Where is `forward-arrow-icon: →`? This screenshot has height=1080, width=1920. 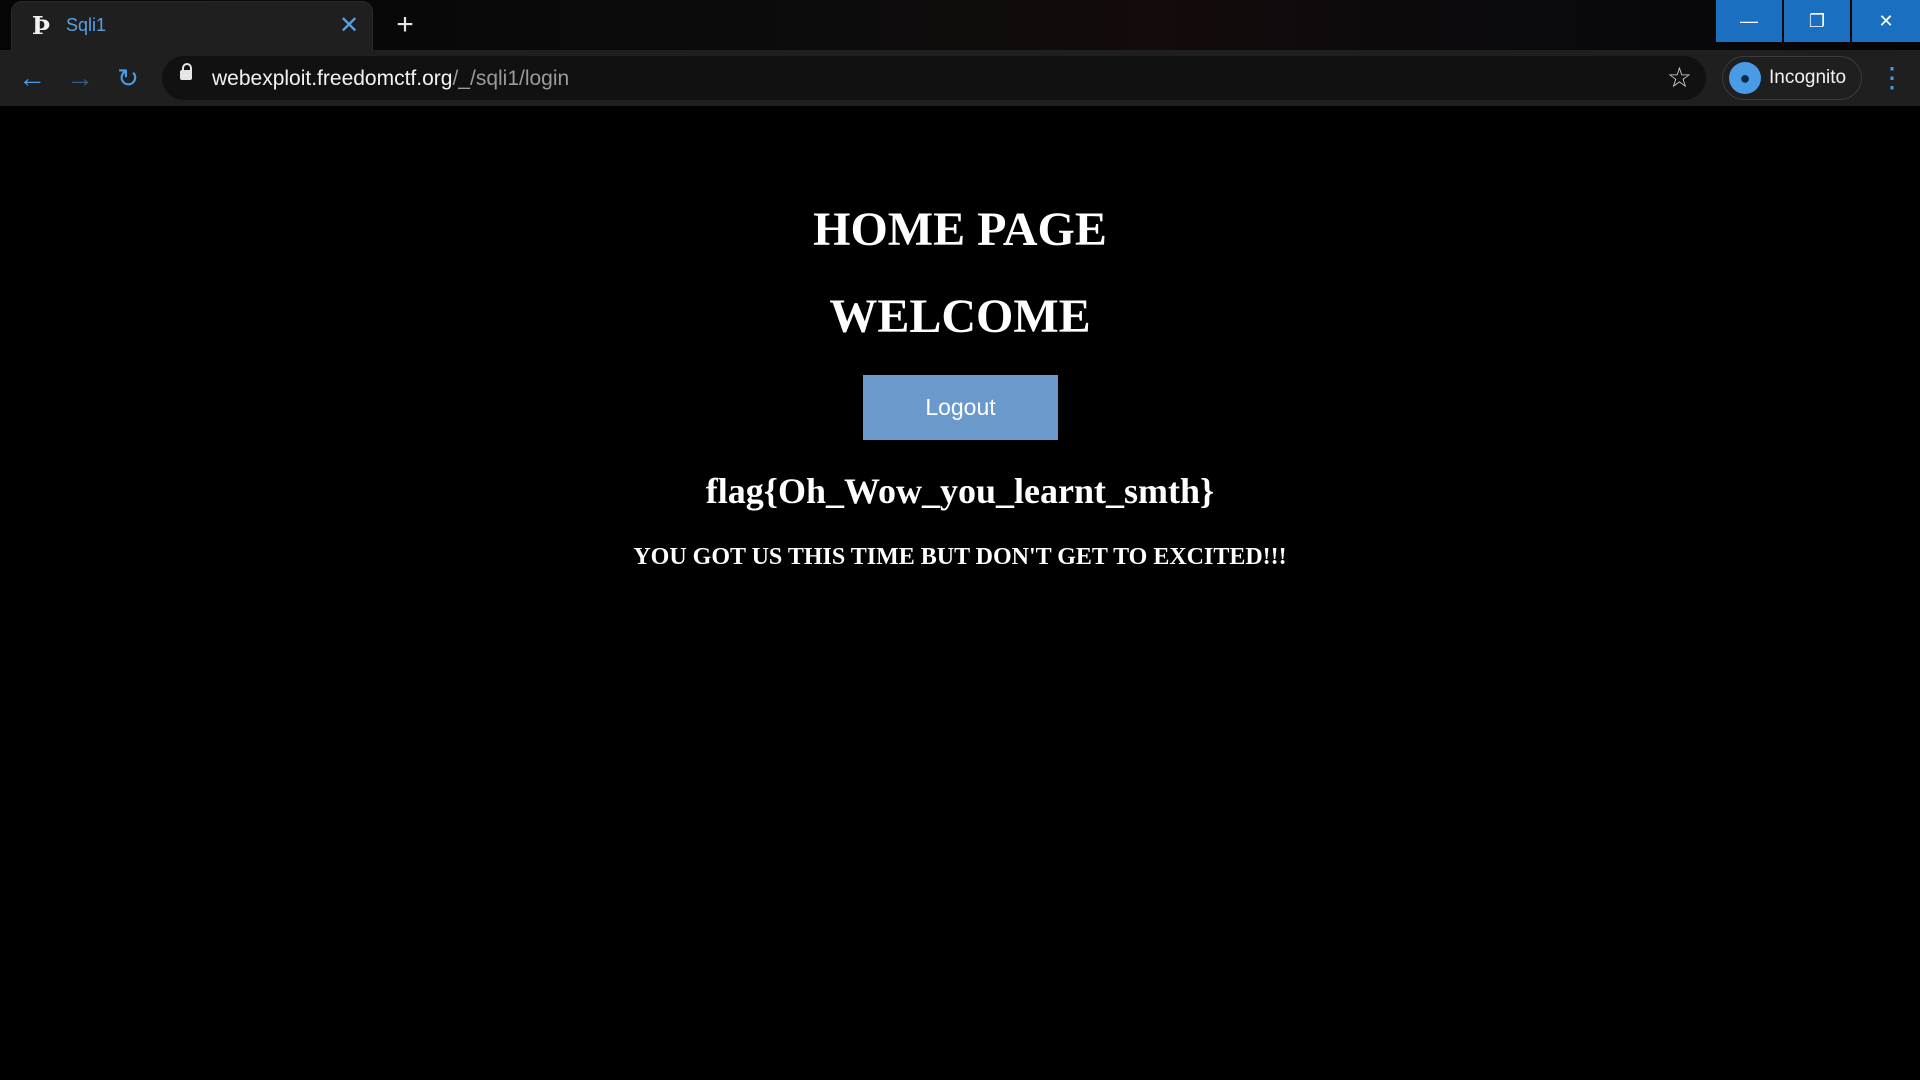 forward-arrow-icon: → is located at coordinates (80, 78).